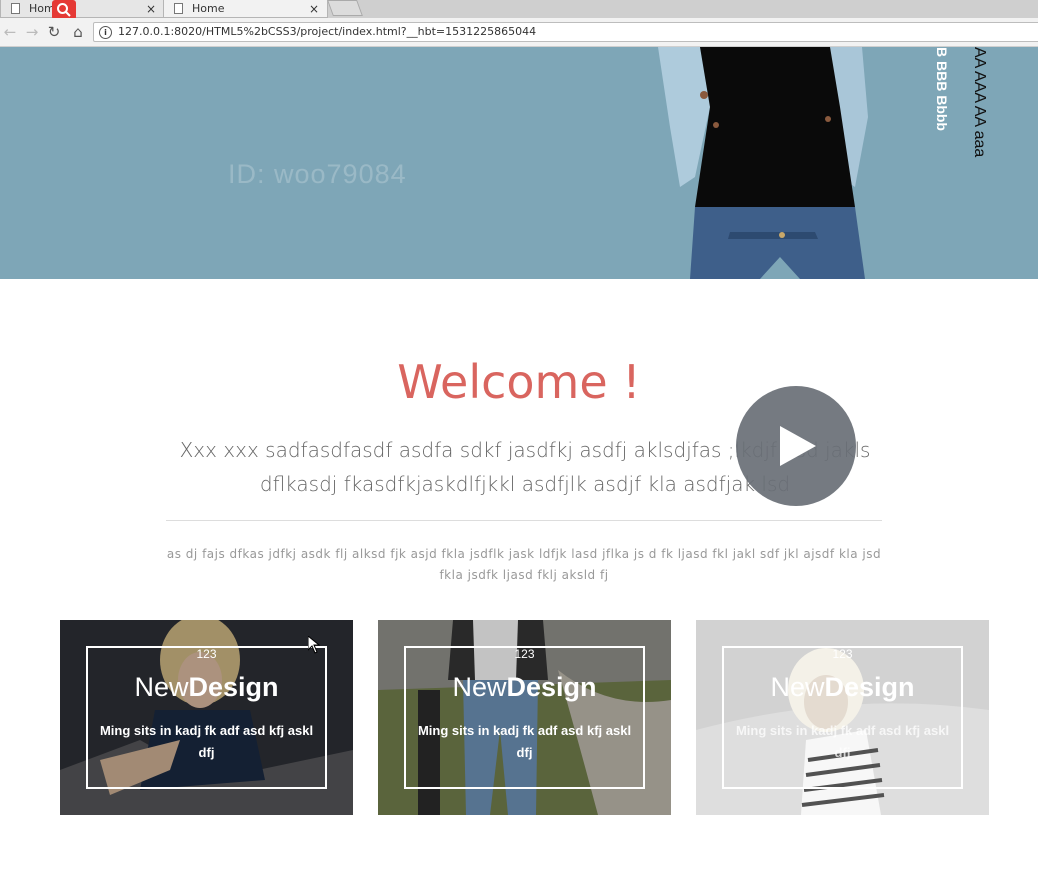 The height and width of the screenshot is (874, 1038). Describe the element at coordinates (82, 9) in the screenshot. I see `browser-tab-1: Home ×` at that location.